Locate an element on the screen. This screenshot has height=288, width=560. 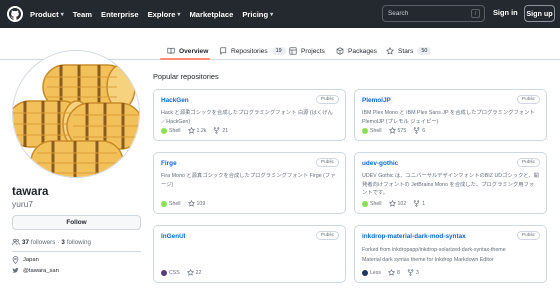
twitter-row: @tawara_san is located at coordinates (35, 270).